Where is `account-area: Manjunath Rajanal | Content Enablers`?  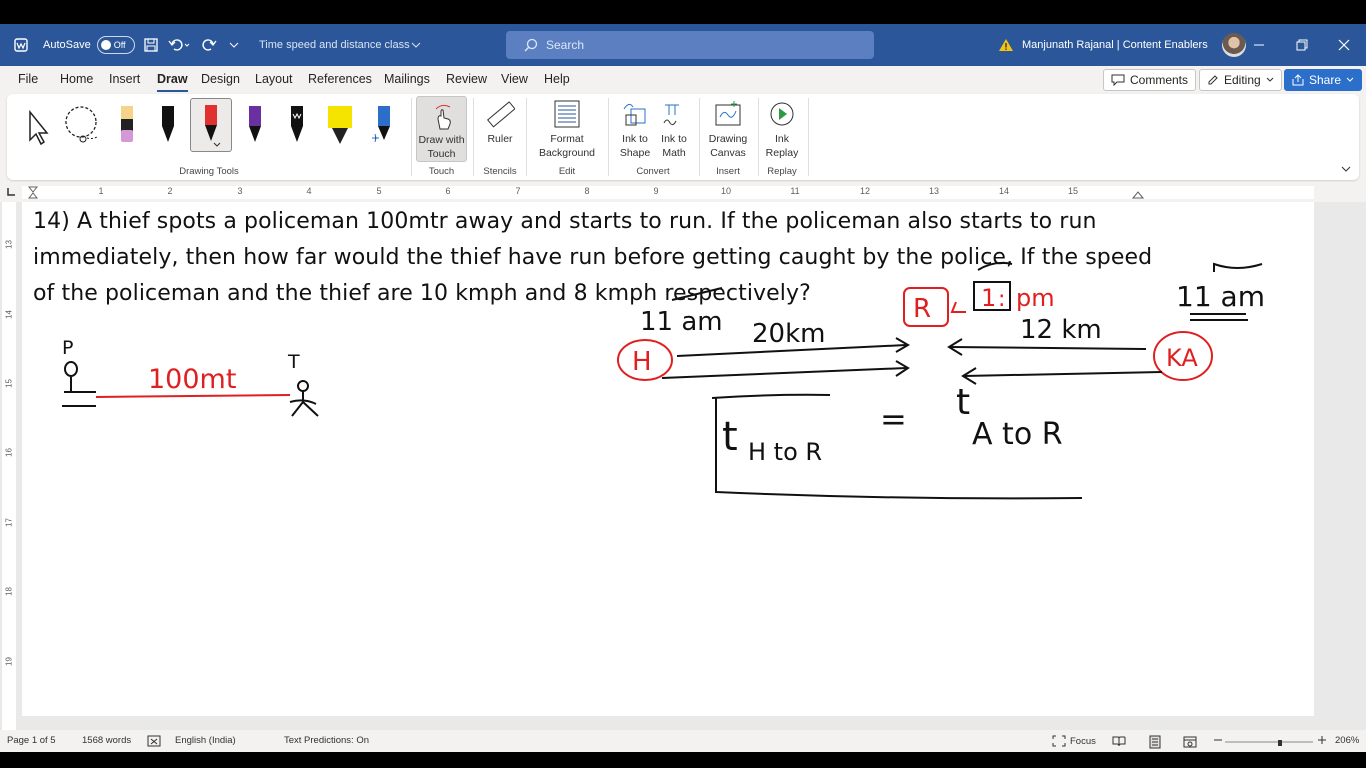
account-area: Manjunath Rajanal | Content Enablers is located at coordinates (1122, 45).